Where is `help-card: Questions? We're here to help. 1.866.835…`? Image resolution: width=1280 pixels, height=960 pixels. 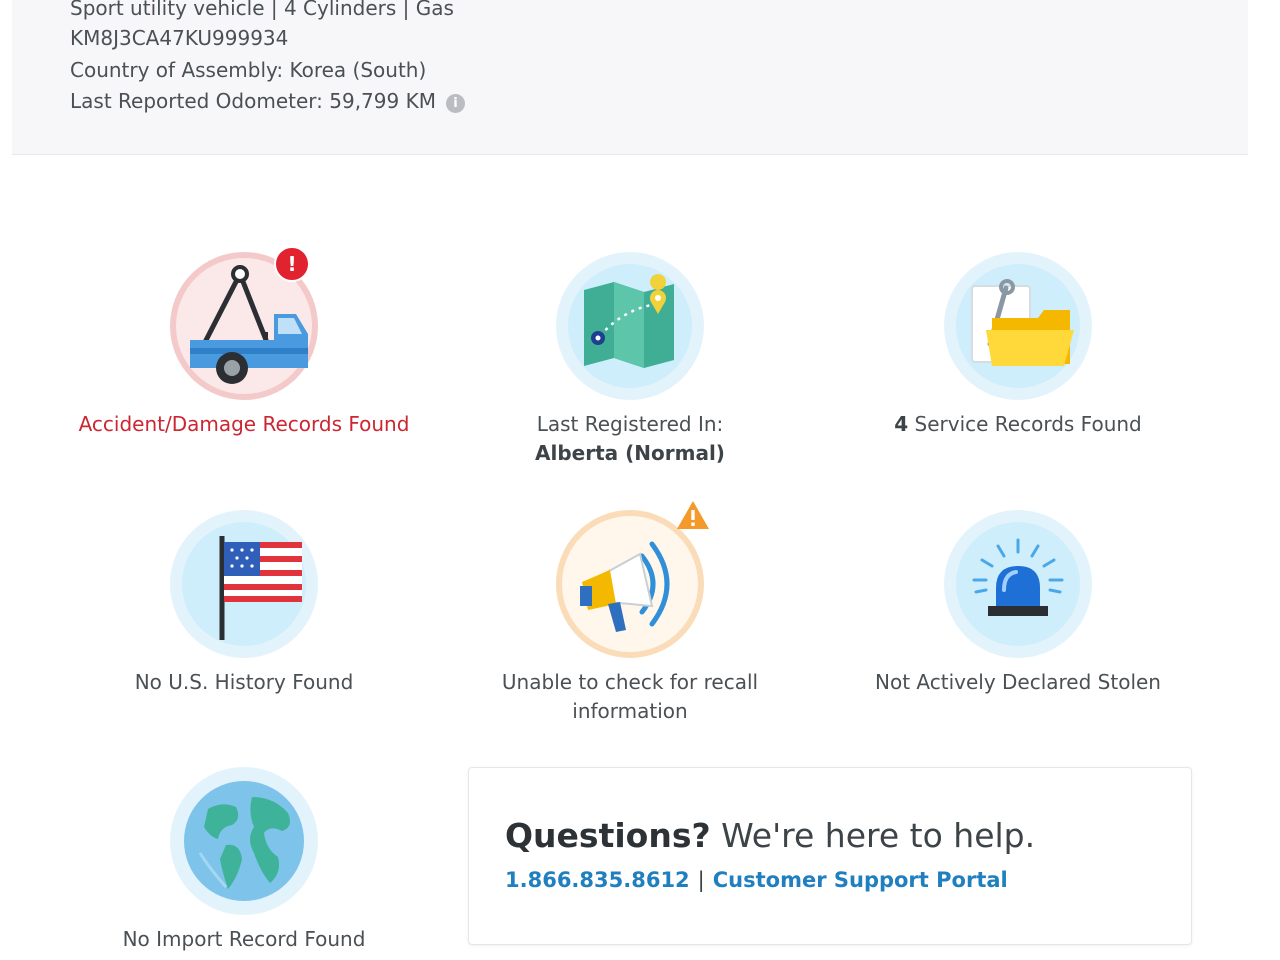 help-card: Questions? We're here to help. 1.866.835… is located at coordinates (830, 856).